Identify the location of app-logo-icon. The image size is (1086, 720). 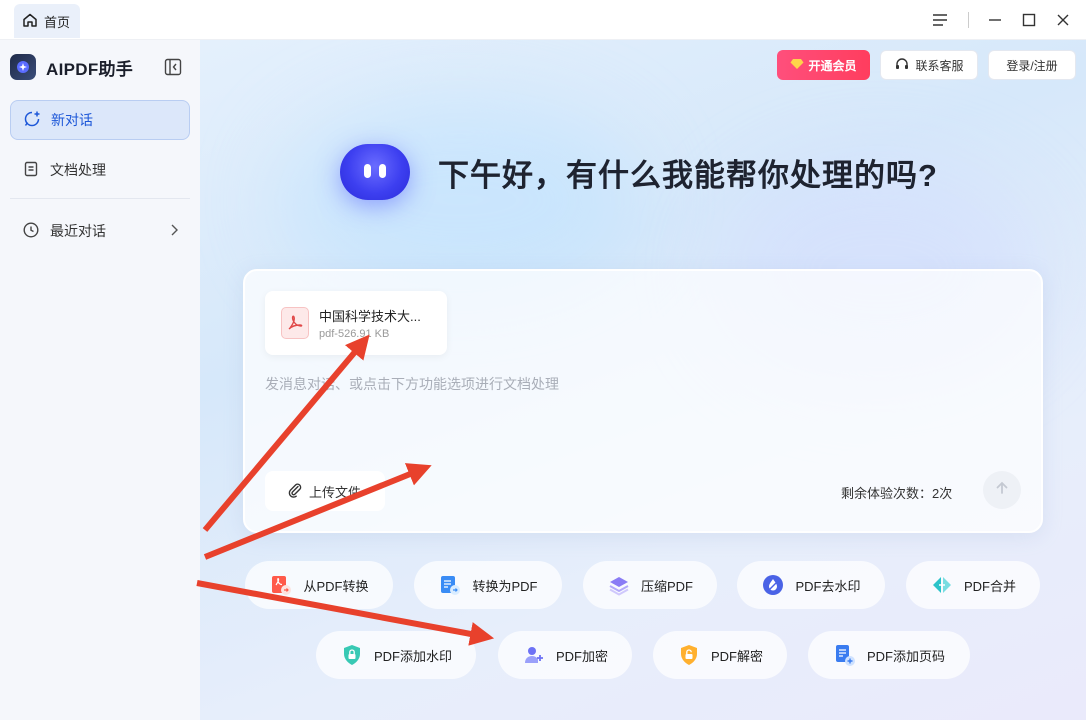
(23, 67).